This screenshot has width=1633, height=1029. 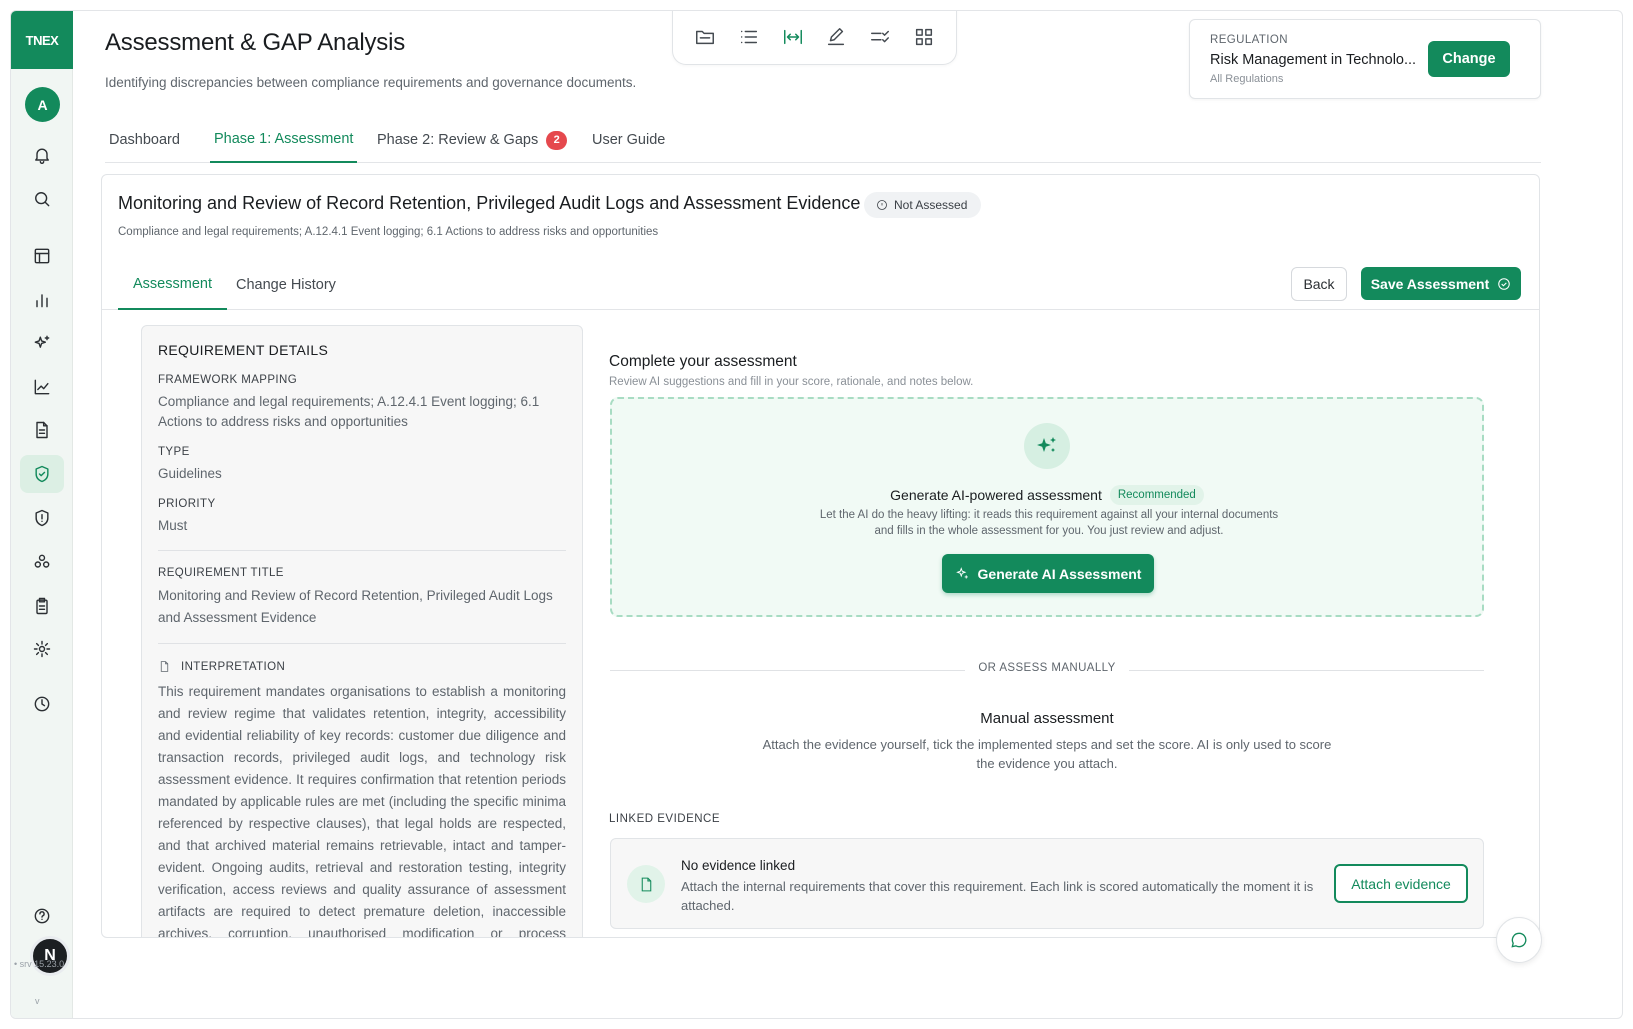 I want to click on checklist-button, so click(x=880, y=37).